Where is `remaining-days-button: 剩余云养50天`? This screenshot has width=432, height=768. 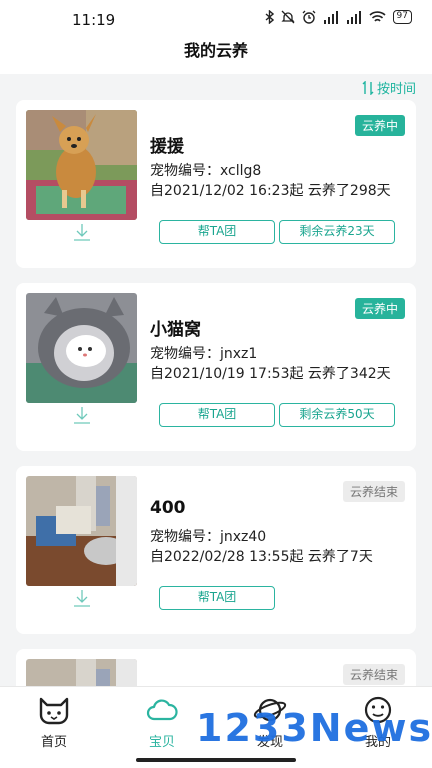
remaining-days-button: 剩余云养50天 is located at coordinates (337, 415).